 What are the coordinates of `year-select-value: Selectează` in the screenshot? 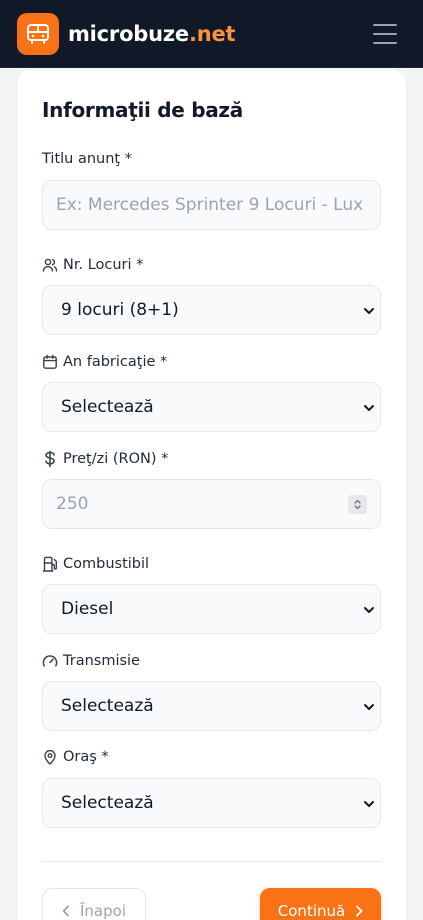 It's located at (107, 407).